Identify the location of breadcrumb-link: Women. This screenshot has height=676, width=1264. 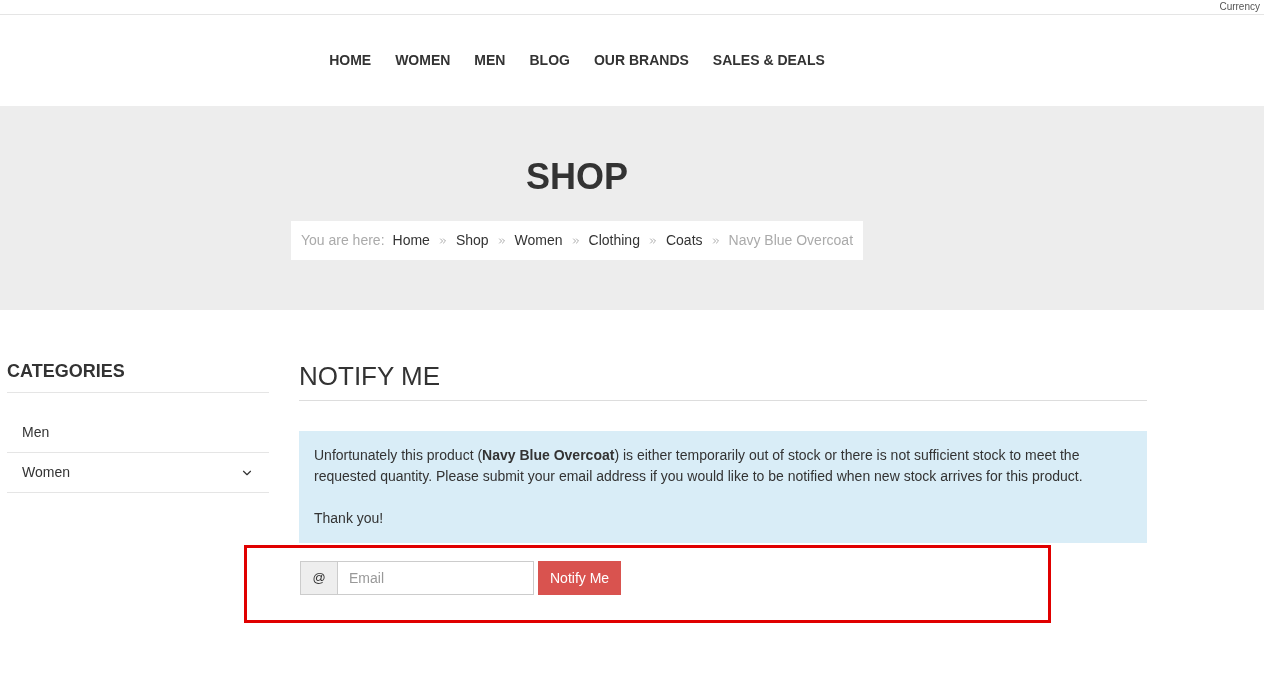
(538, 240).